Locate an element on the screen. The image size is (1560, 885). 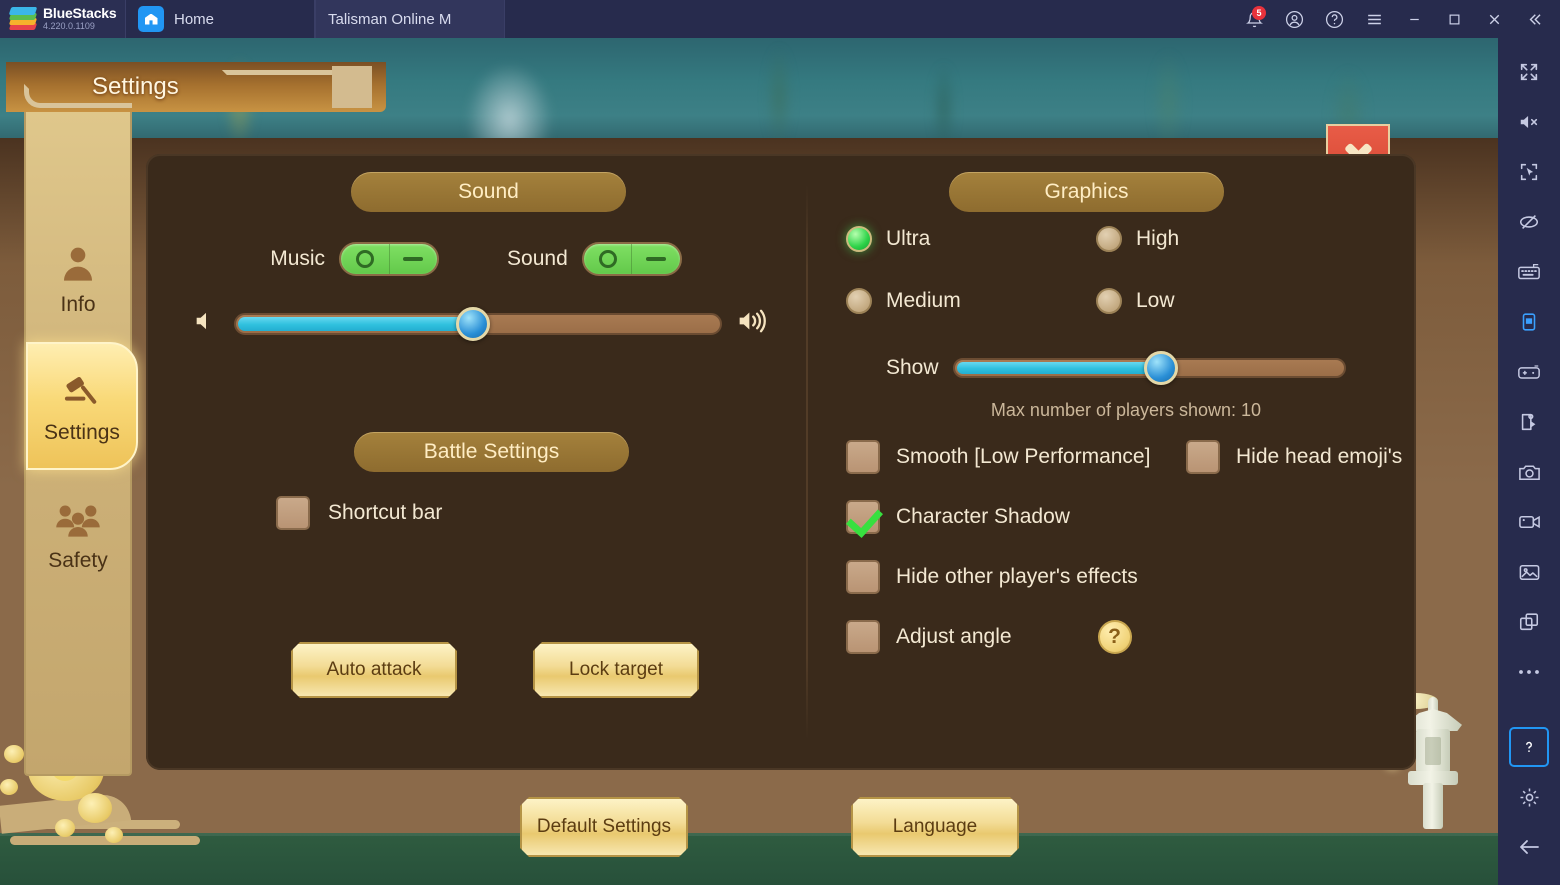
sound-toggle-group: Sound is located at coordinates (594, 259).